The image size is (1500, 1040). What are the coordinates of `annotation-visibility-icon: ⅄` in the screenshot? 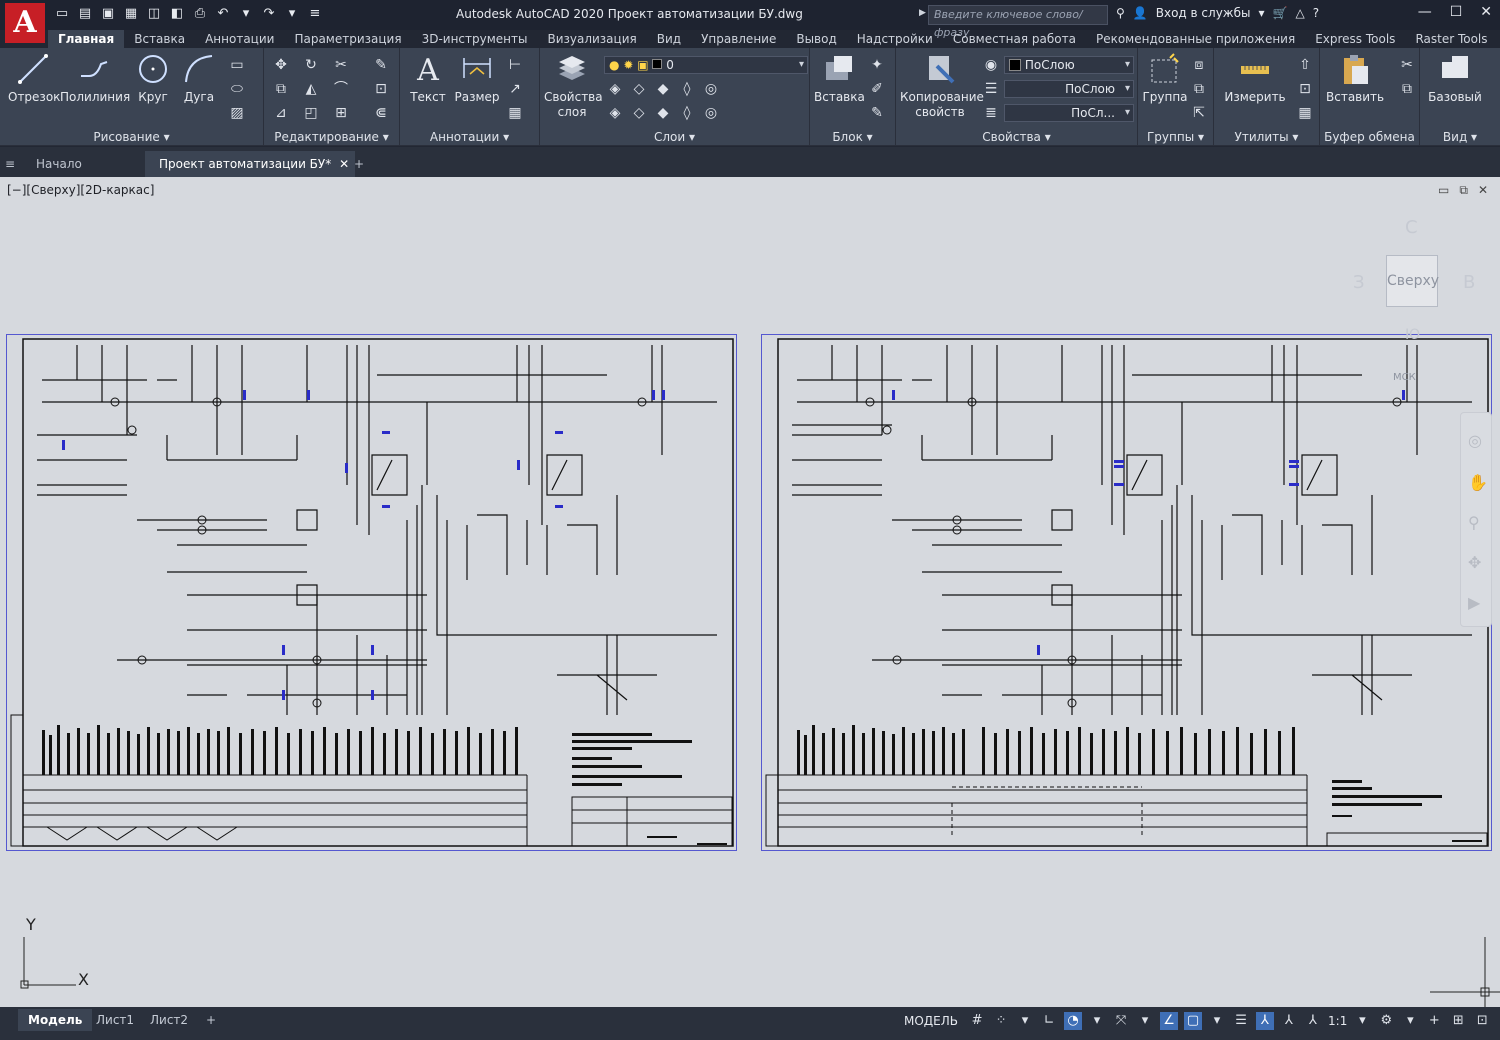 It's located at (1265, 1021).